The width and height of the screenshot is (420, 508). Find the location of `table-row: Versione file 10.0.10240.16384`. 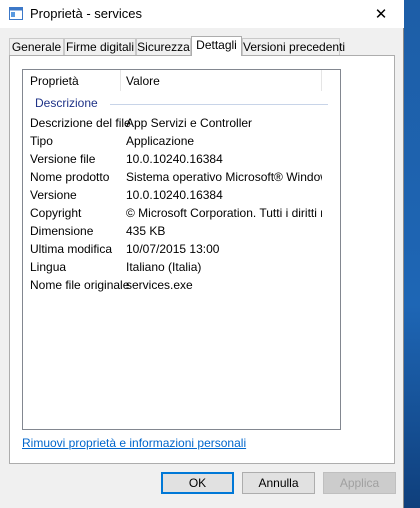

table-row: Versione file 10.0.10240.16384 is located at coordinates (181, 161).